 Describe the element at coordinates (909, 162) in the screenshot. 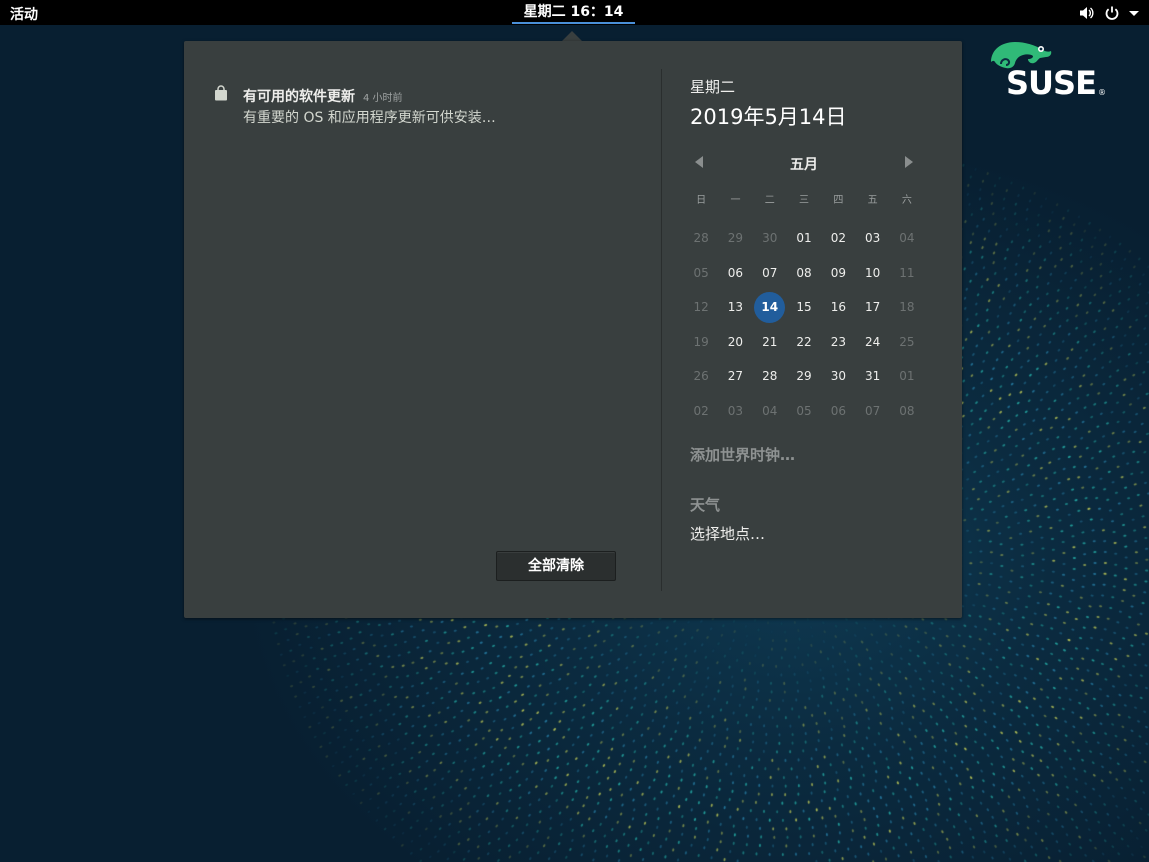

I see `next-month-icon` at that location.